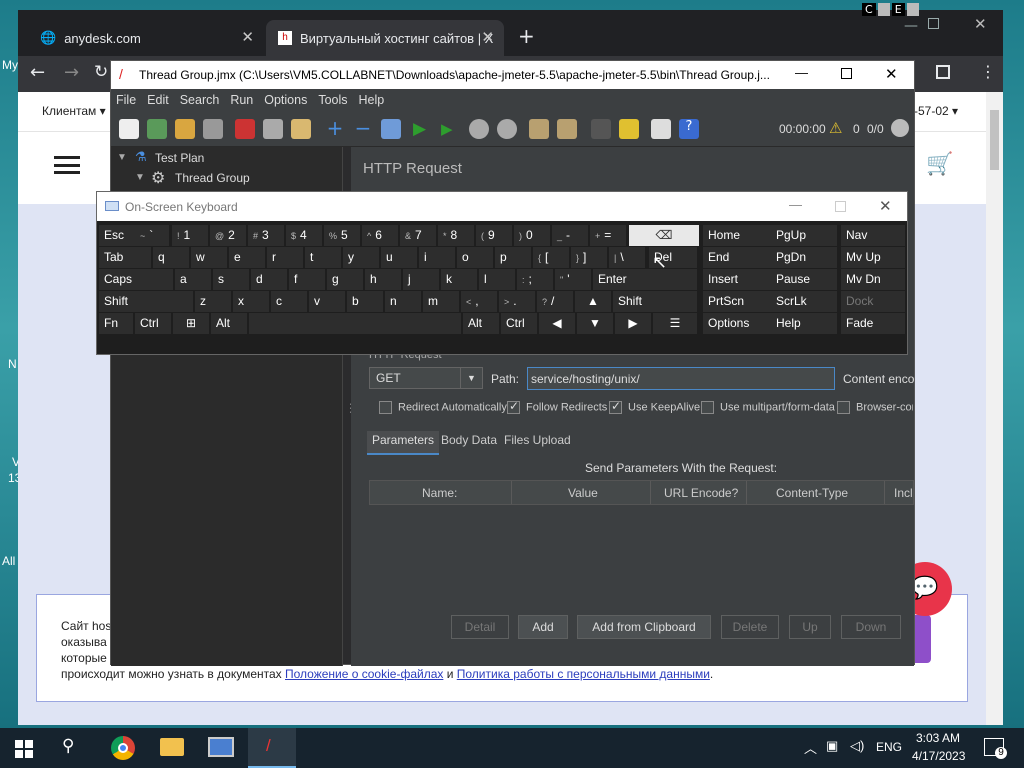  What do you see at coordinates (332, 100) in the screenshot?
I see `menu-tools: Tools` at bounding box center [332, 100].